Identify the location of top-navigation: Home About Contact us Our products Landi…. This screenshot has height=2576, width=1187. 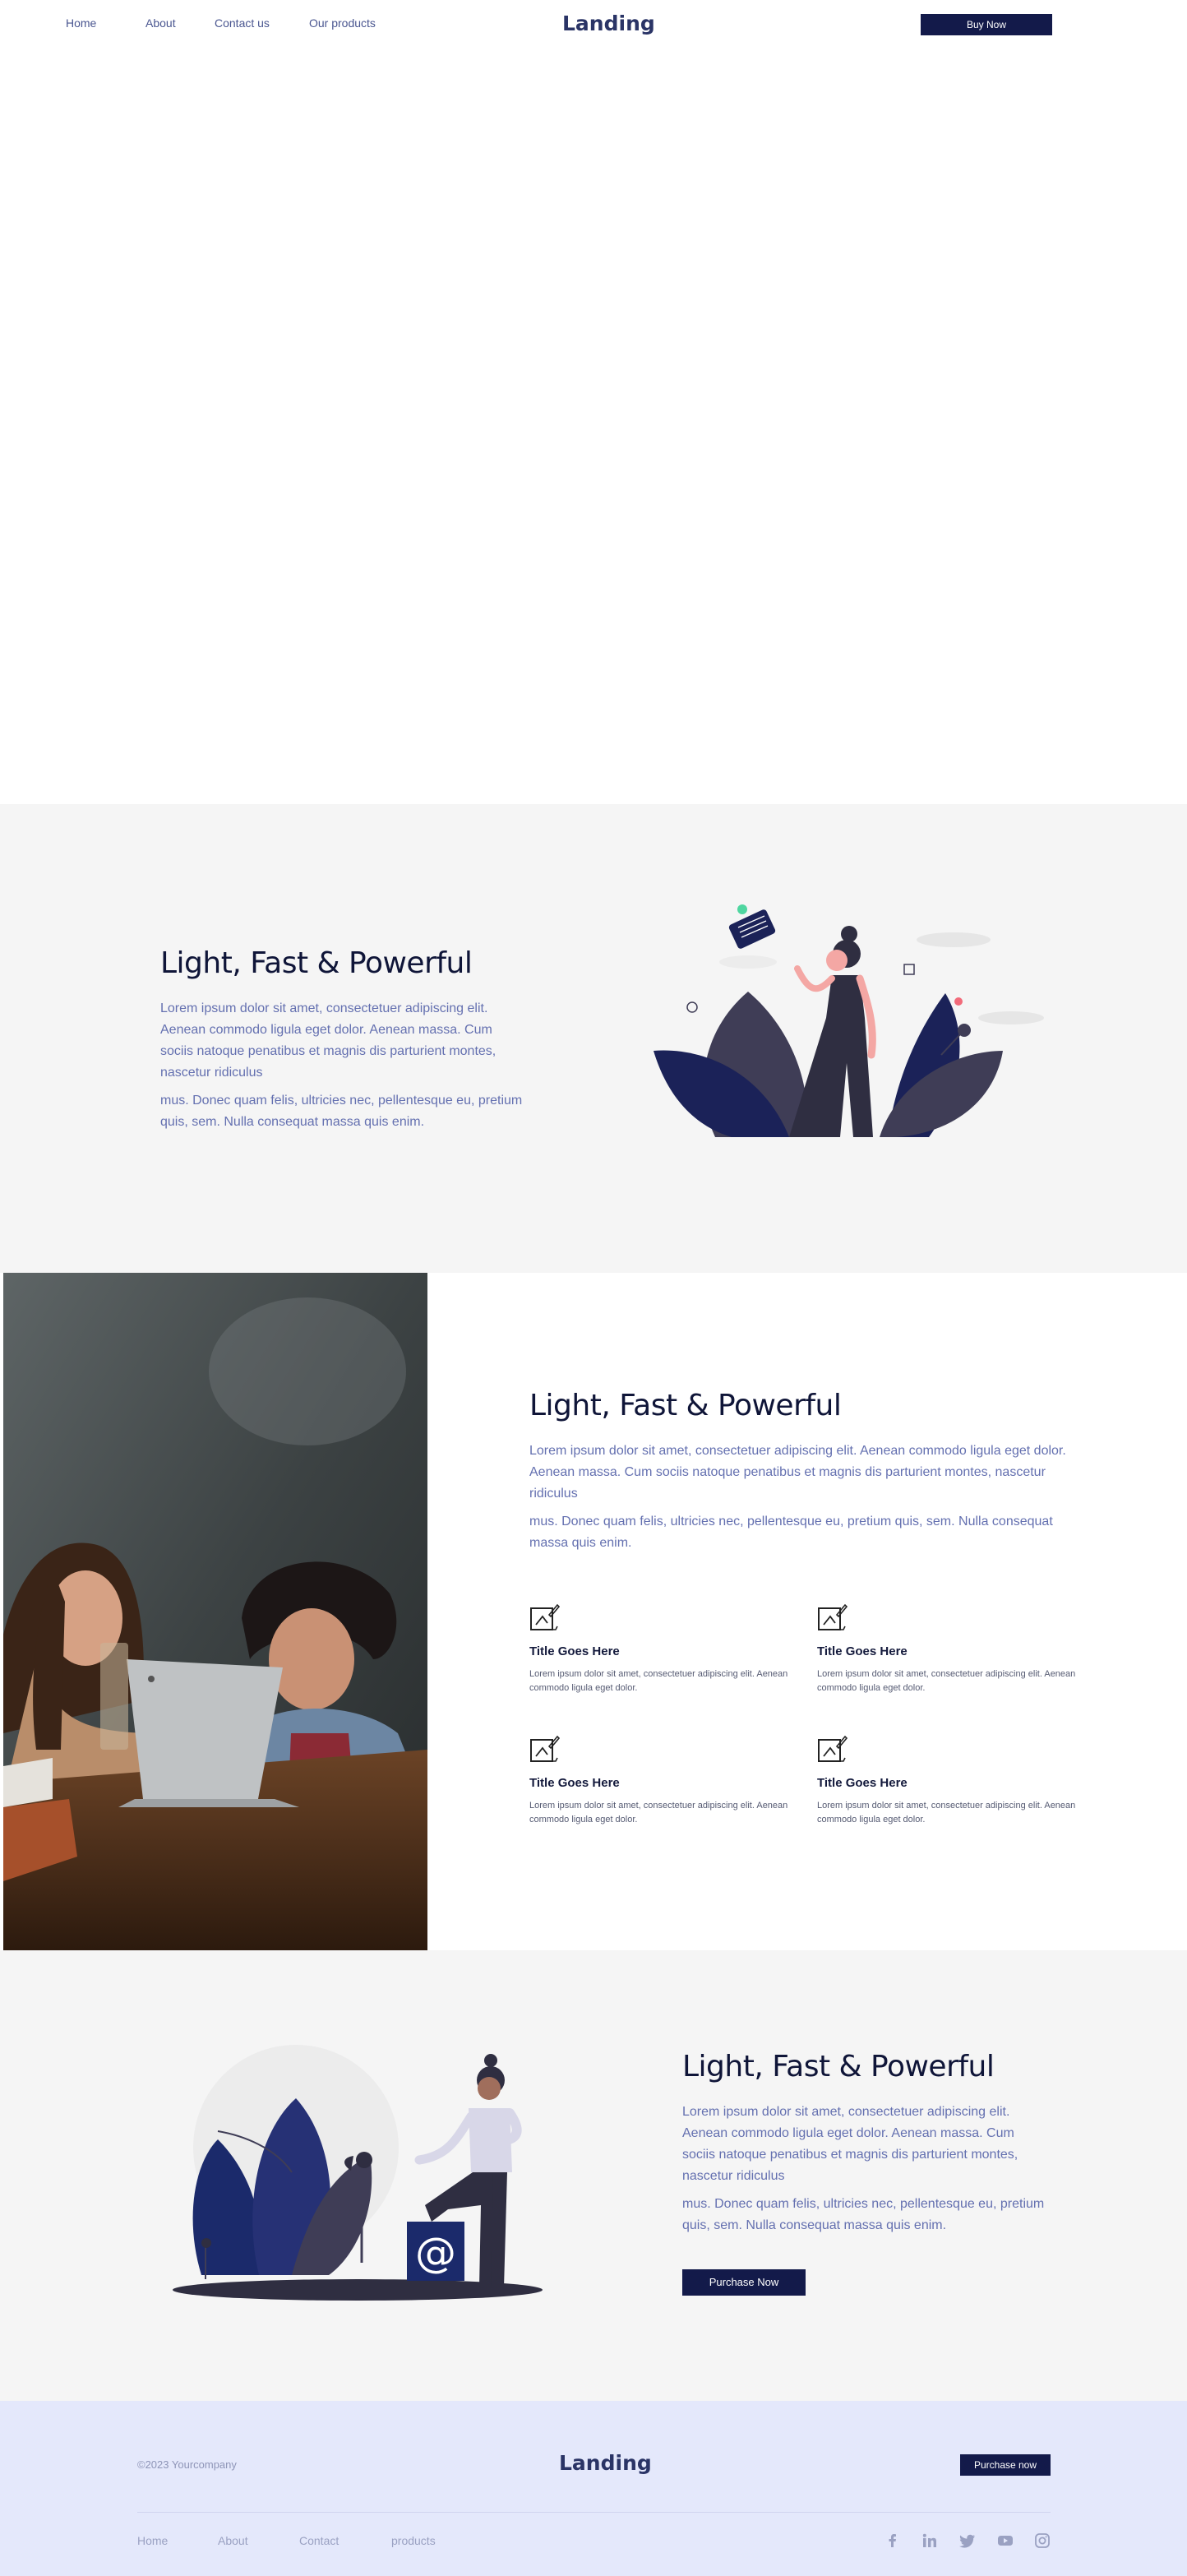
(593, 24).